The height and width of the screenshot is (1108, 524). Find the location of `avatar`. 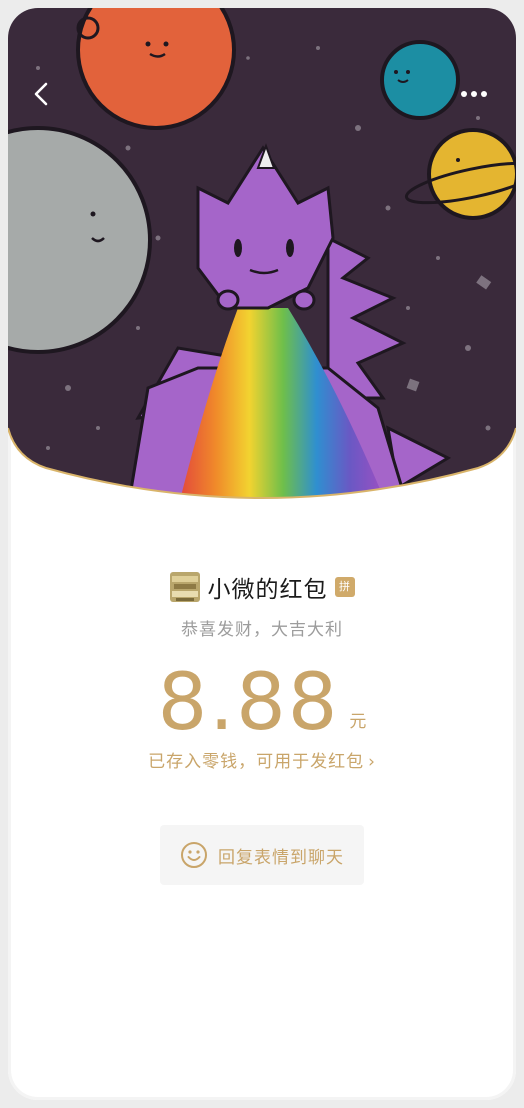

avatar is located at coordinates (184, 587).